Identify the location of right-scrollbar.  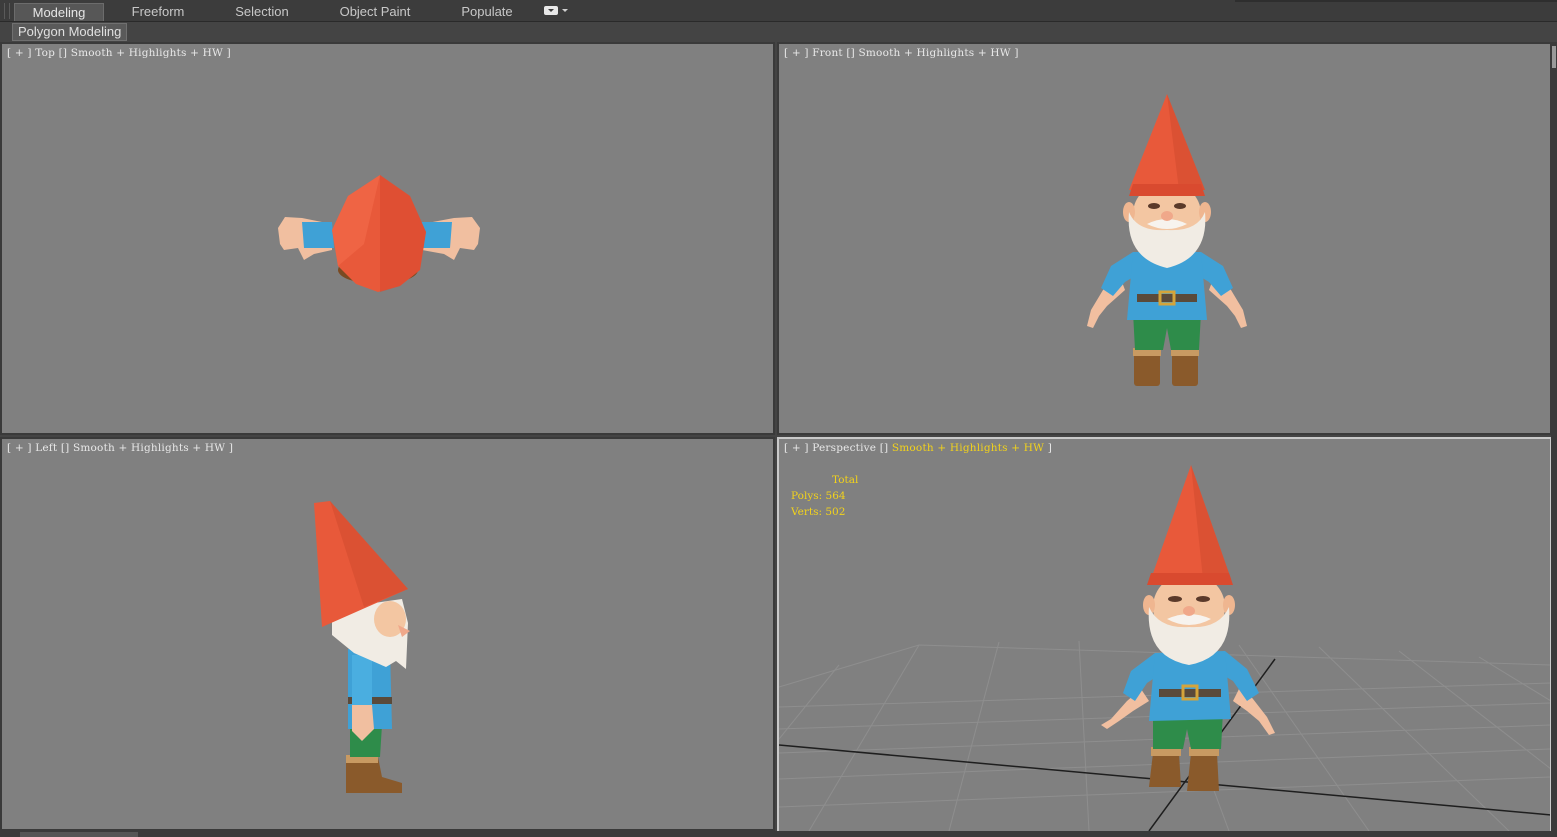
(1554, 439).